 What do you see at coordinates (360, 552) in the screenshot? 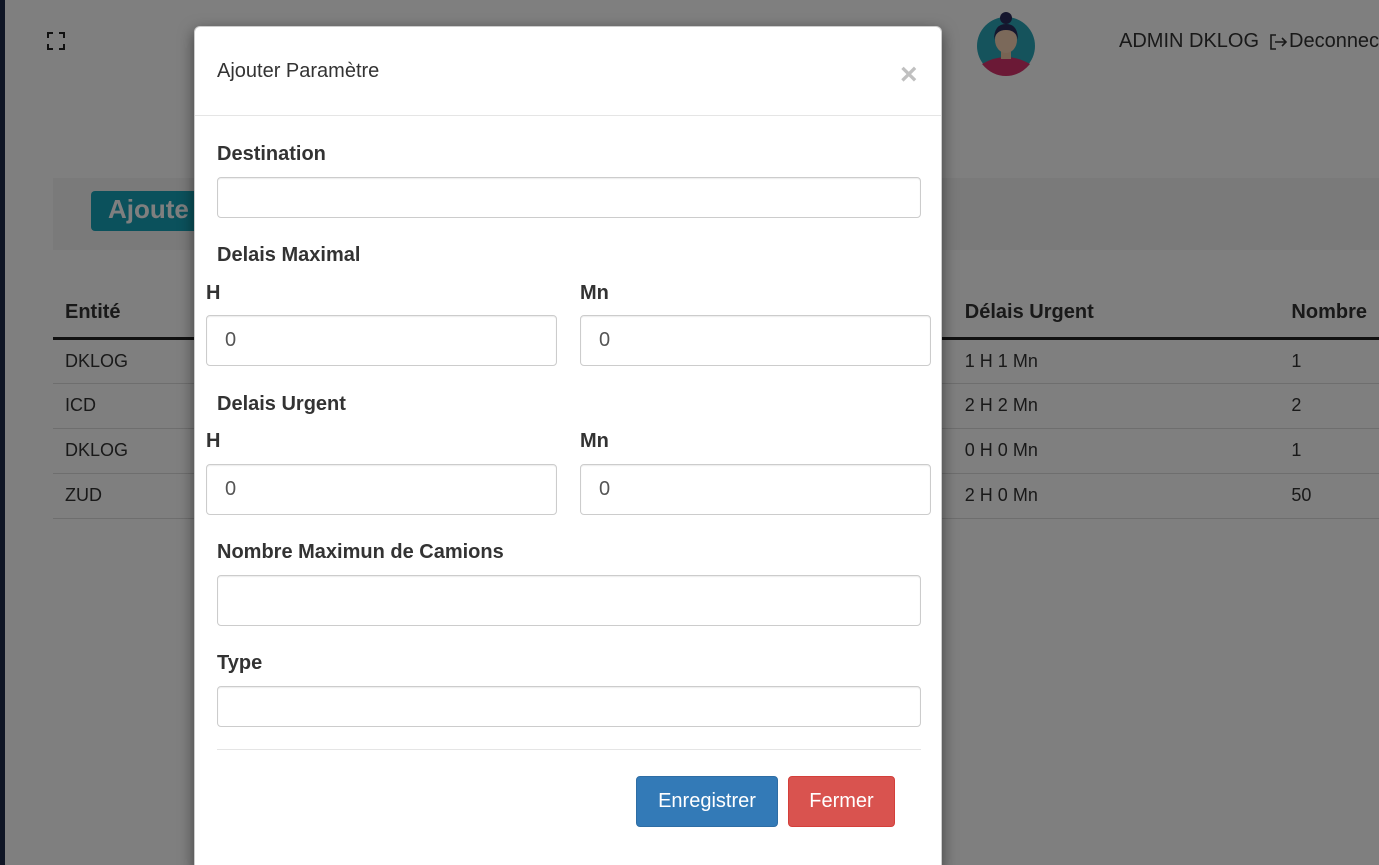
I see `nombre-camions-label: Nombre Maximun de Camions` at bounding box center [360, 552].